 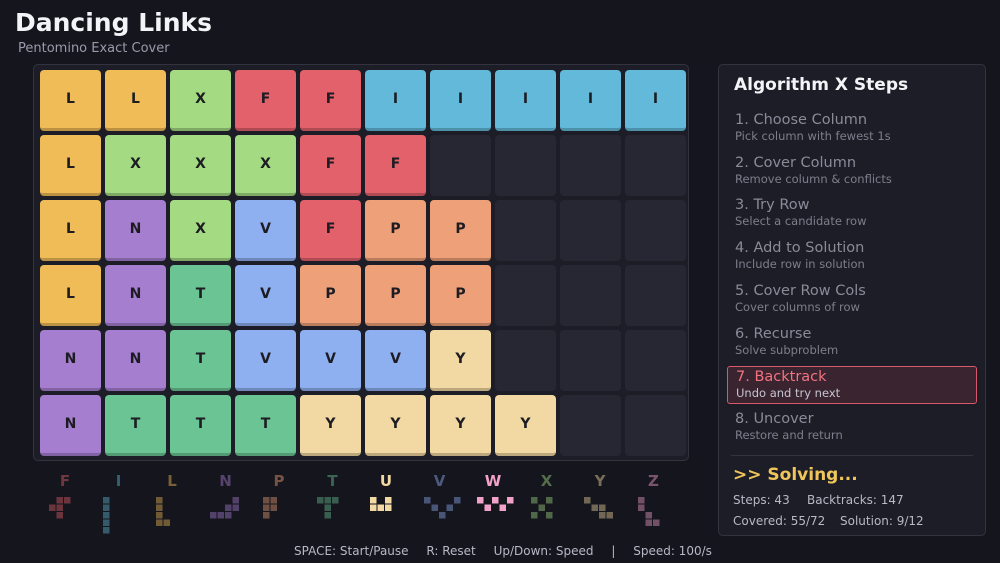 What do you see at coordinates (654, 512) in the screenshot?
I see `legend-piece-z: Z` at bounding box center [654, 512].